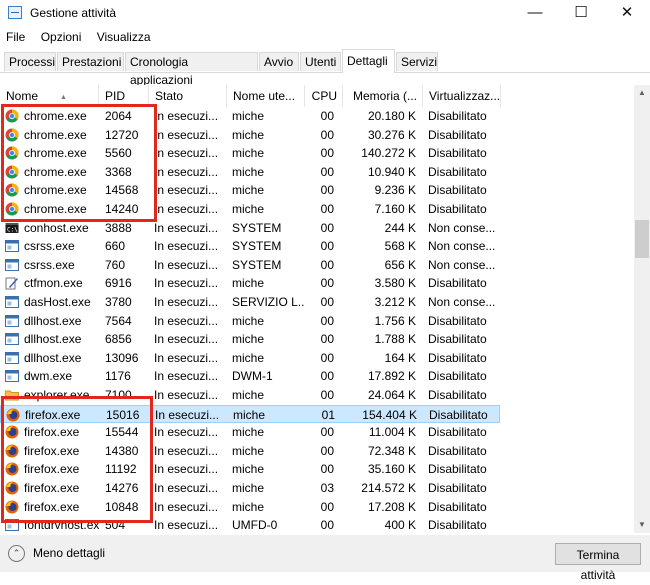 The height and width of the screenshot is (585, 650). Describe the element at coordinates (328, 414) in the screenshot. I see `cell-cpu: 01` at that location.